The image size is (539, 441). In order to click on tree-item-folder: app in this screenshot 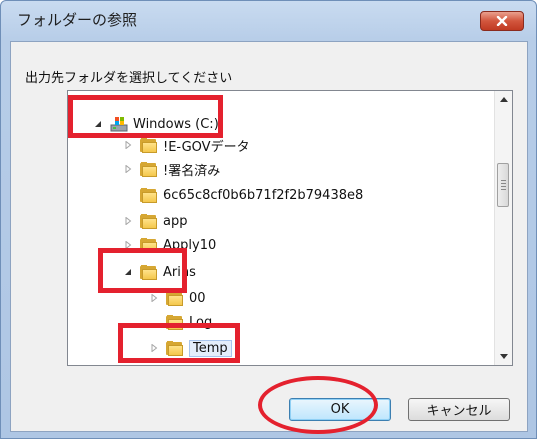, I will do `click(154, 221)`.